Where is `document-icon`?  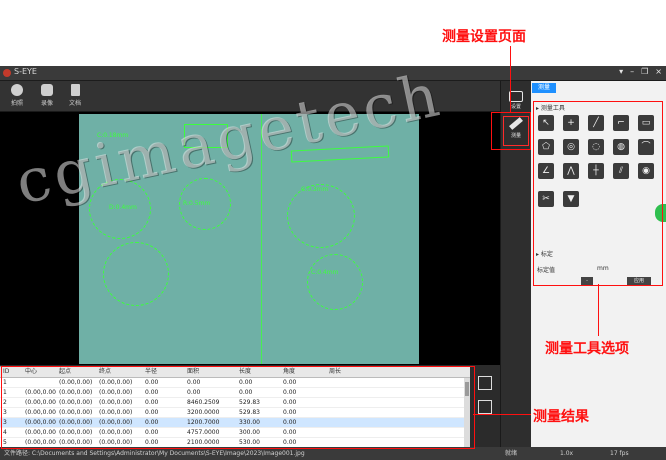
document-icon is located at coordinates (75, 90).